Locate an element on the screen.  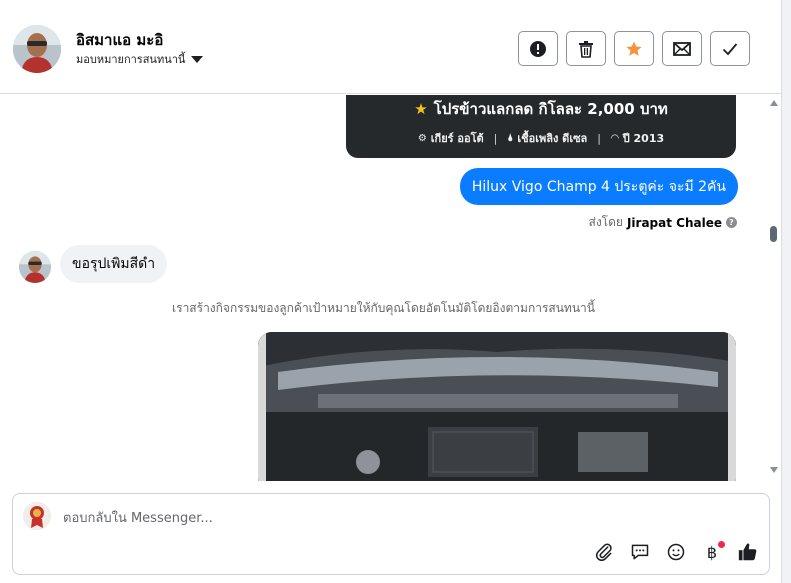
spec-fuel: เชื้อเพลิง ดีเซล is located at coordinates (552, 138).